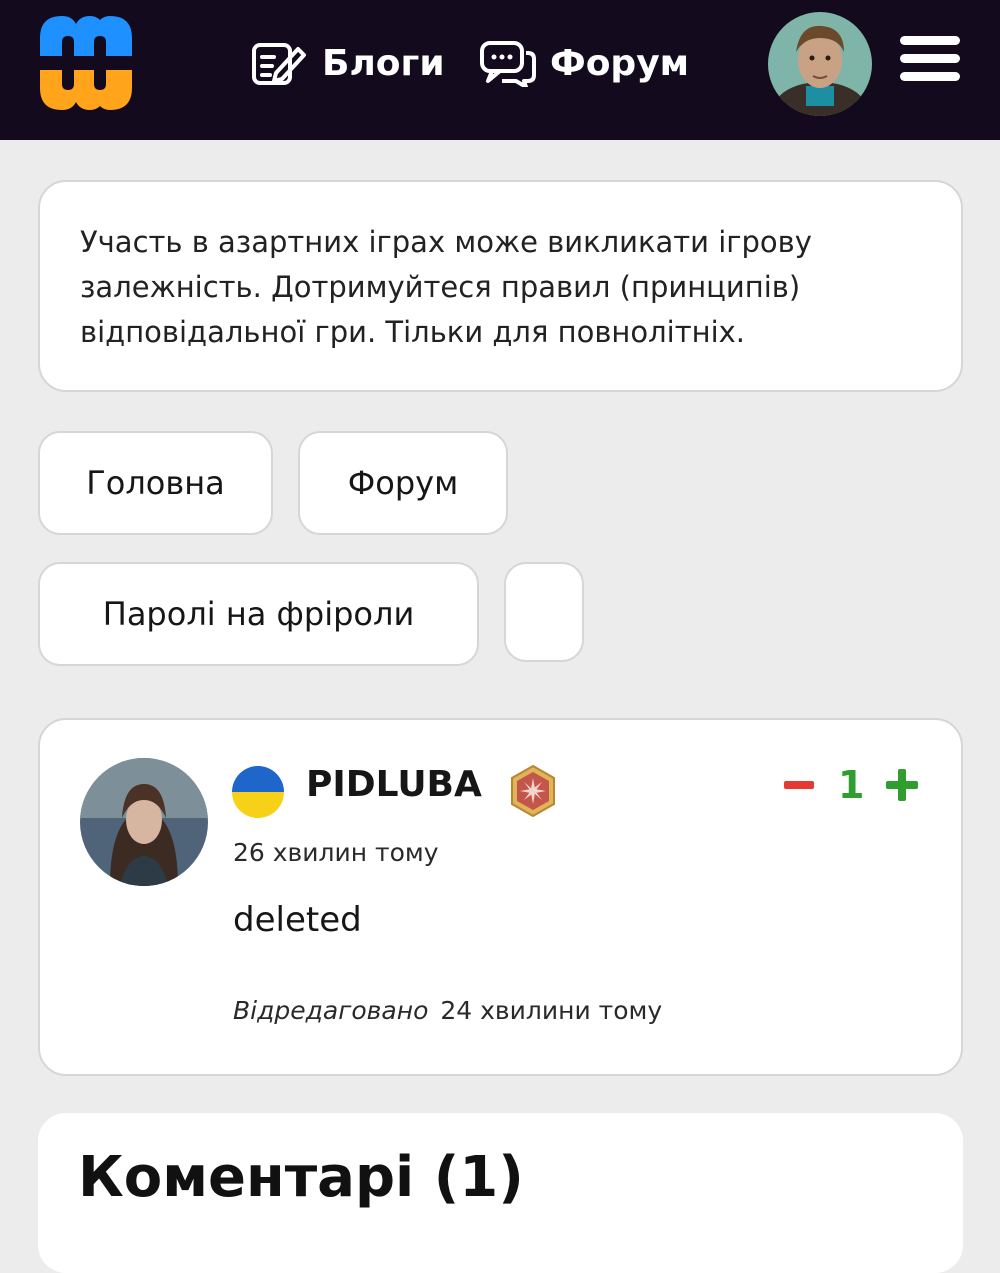 The width and height of the screenshot is (1000, 1273). What do you see at coordinates (89, 63) in the screenshot?
I see `site-logo` at bounding box center [89, 63].